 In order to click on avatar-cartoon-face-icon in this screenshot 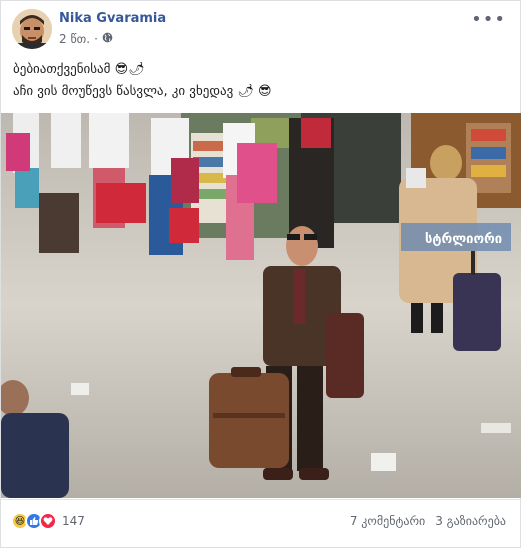, I will do `click(32, 29)`.